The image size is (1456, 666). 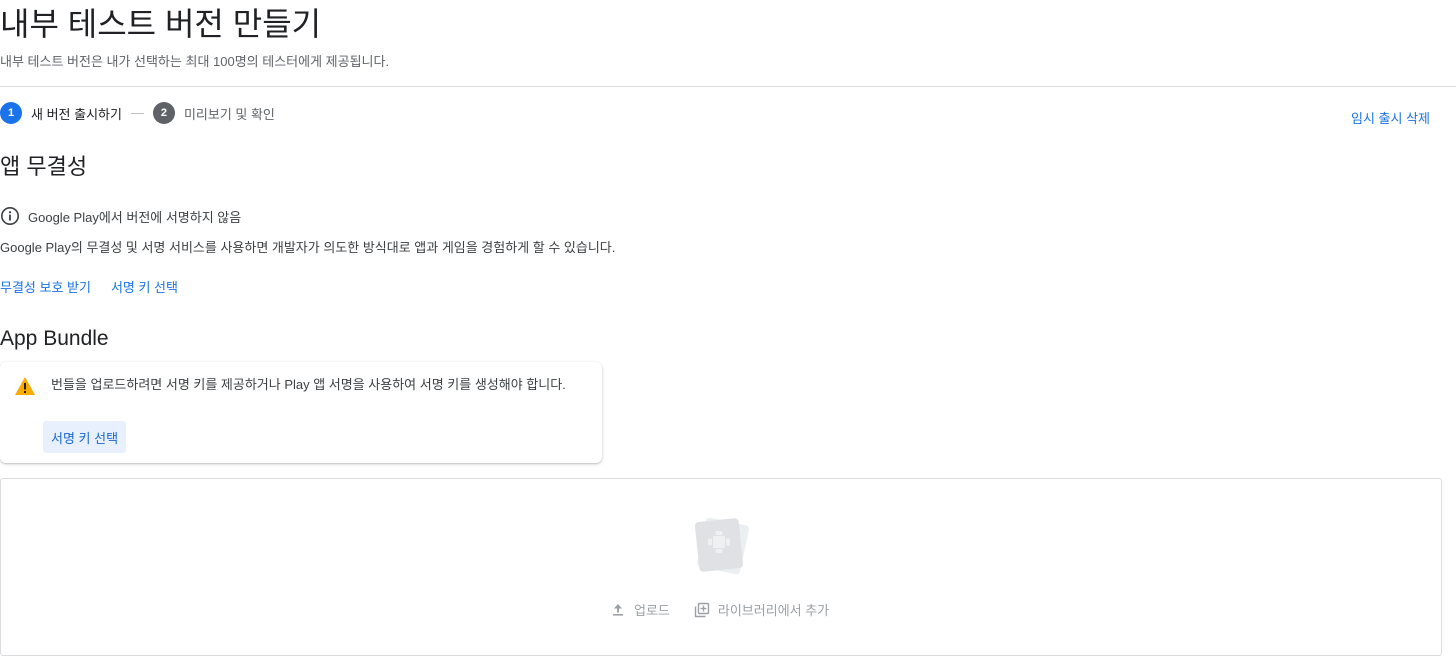 What do you see at coordinates (54, 338) in the screenshot?
I see `app-bundle-title: App Bundle` at bounding box center [54, 338].